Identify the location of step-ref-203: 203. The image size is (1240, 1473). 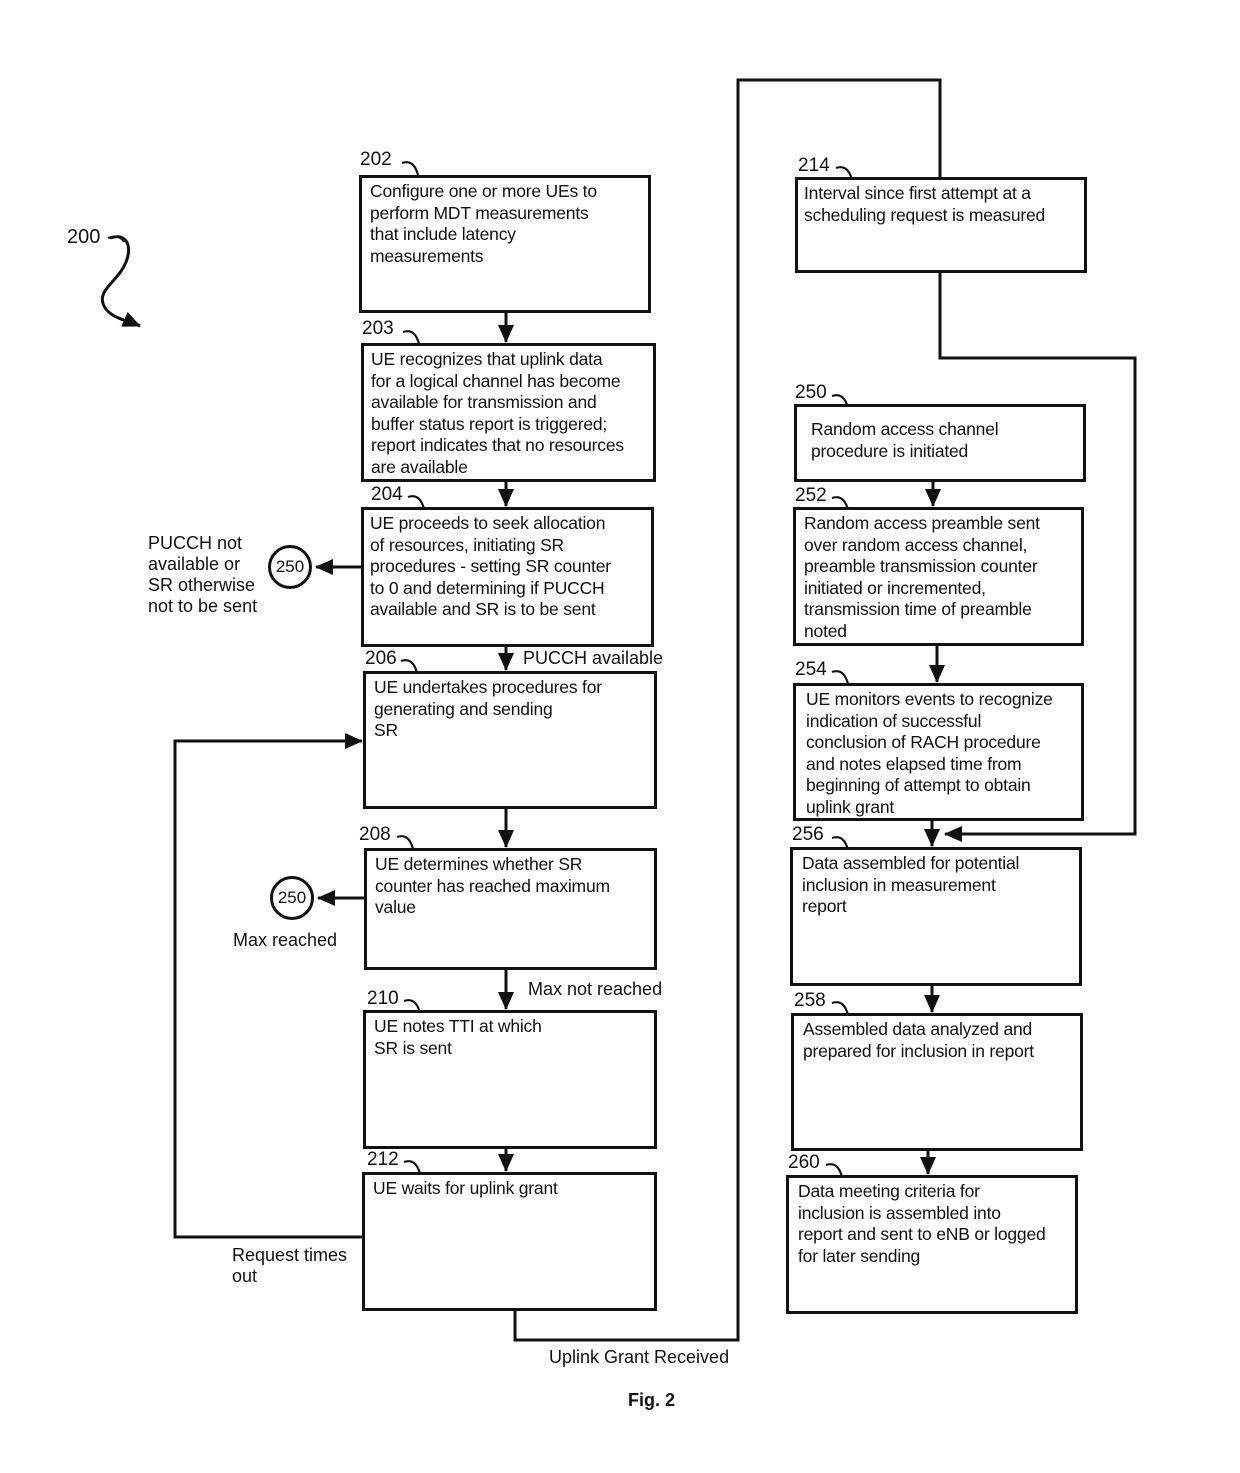
(378, 328).